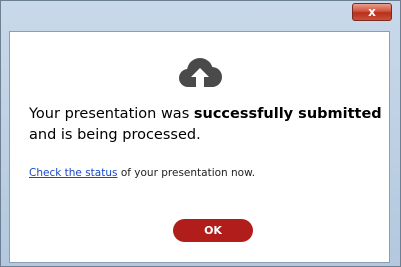 Image resolution: width=401 pixels, height=267 pixels. What do you see at coordinates (213, 230) in the screenshot?
I see `ok-button: OK` at bounding box center [213, 230].